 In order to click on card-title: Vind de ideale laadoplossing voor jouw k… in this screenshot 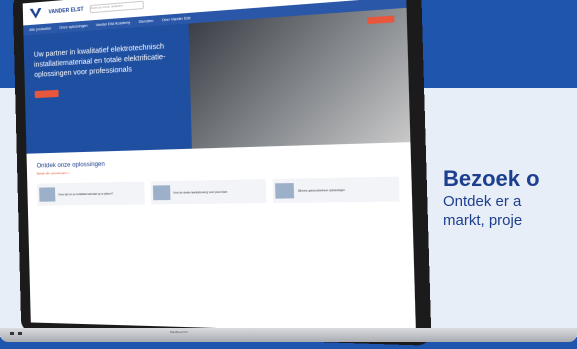, I will do `click(200, 192)`.